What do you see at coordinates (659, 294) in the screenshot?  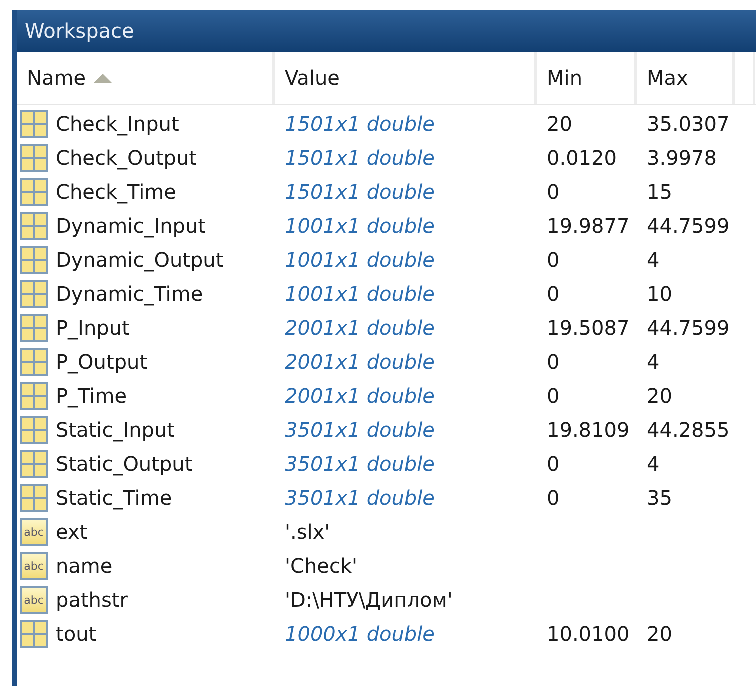 I see `max-value: 10` at bounding box center [659, 294].